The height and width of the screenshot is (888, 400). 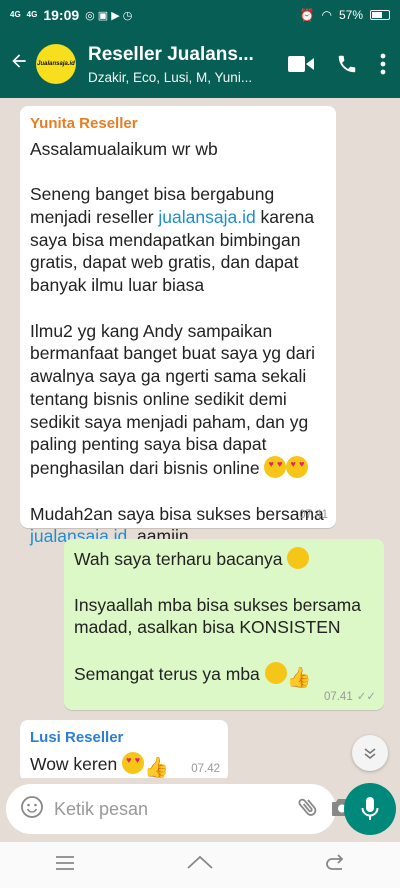 What do you see at coordinates (326, 15) in the screenshot?
I see `wifi-icon: ◠` at bounding box center [326, 15].